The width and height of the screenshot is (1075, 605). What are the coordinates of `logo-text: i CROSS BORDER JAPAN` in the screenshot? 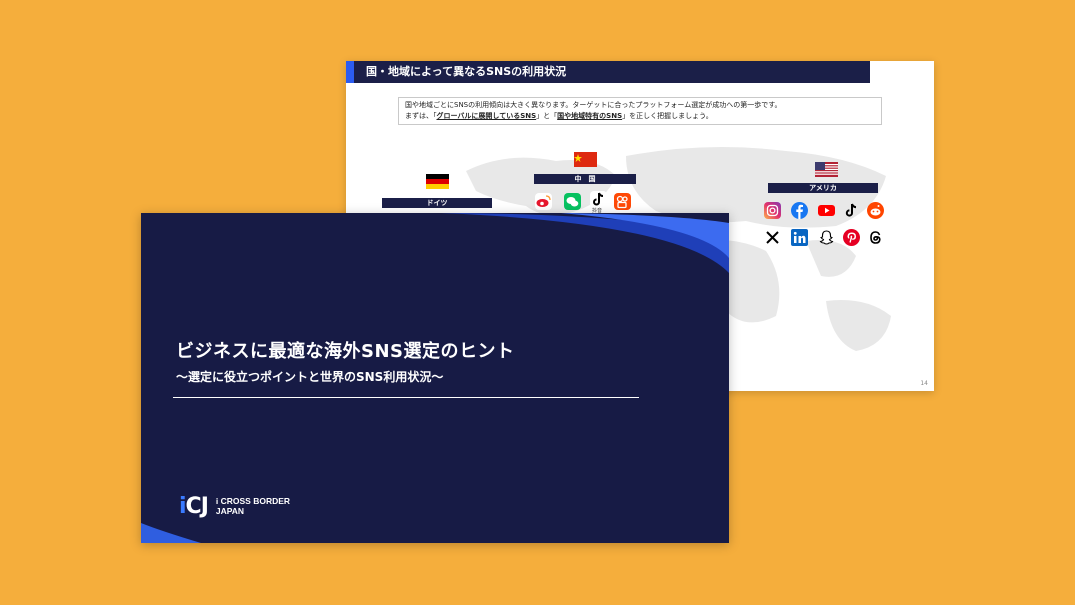 It's located at (253, 506).